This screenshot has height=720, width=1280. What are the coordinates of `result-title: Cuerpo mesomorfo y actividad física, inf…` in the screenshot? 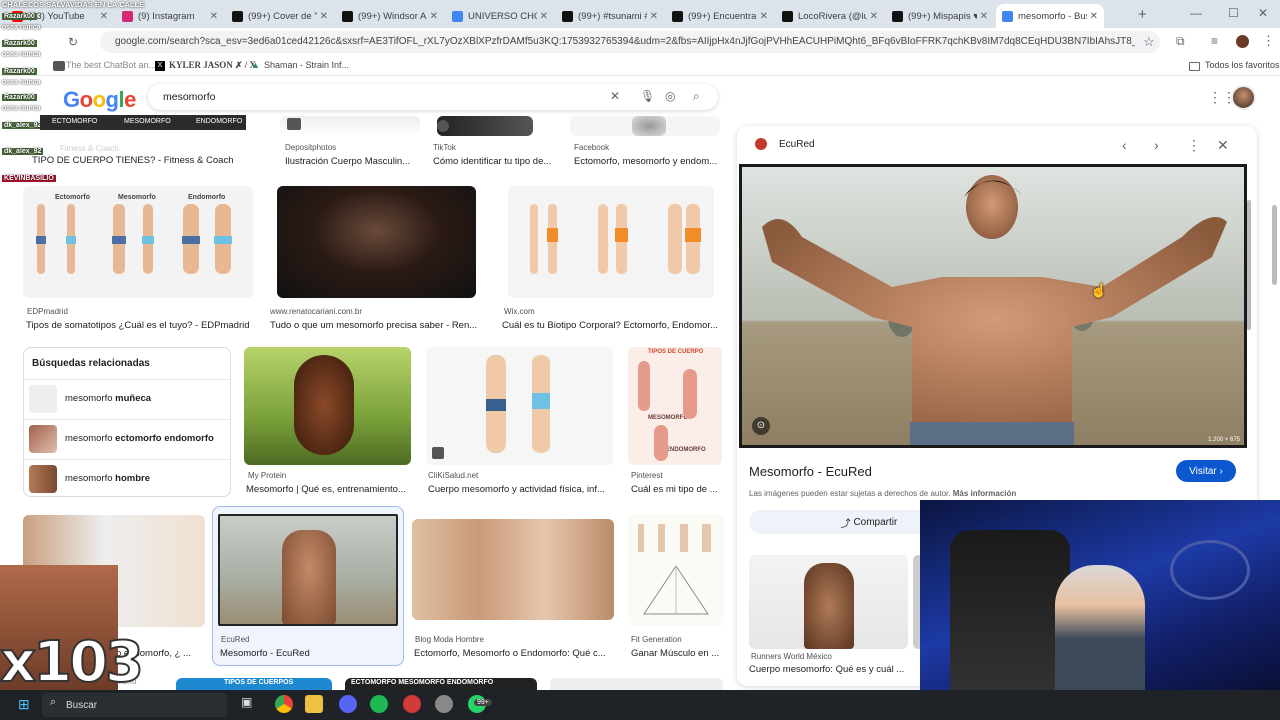 It's located at (520, 489).